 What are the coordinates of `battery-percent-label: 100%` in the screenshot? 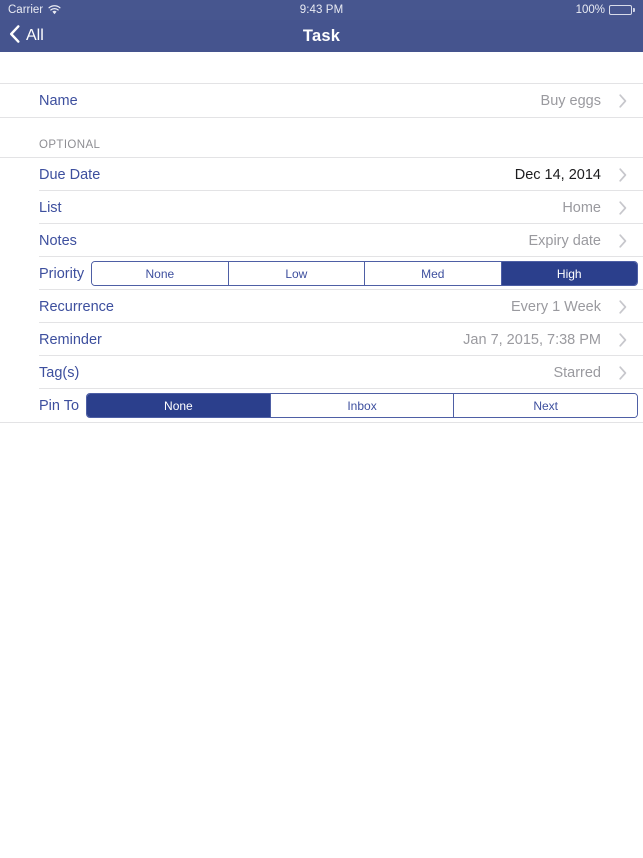 It's located at (590, 10).